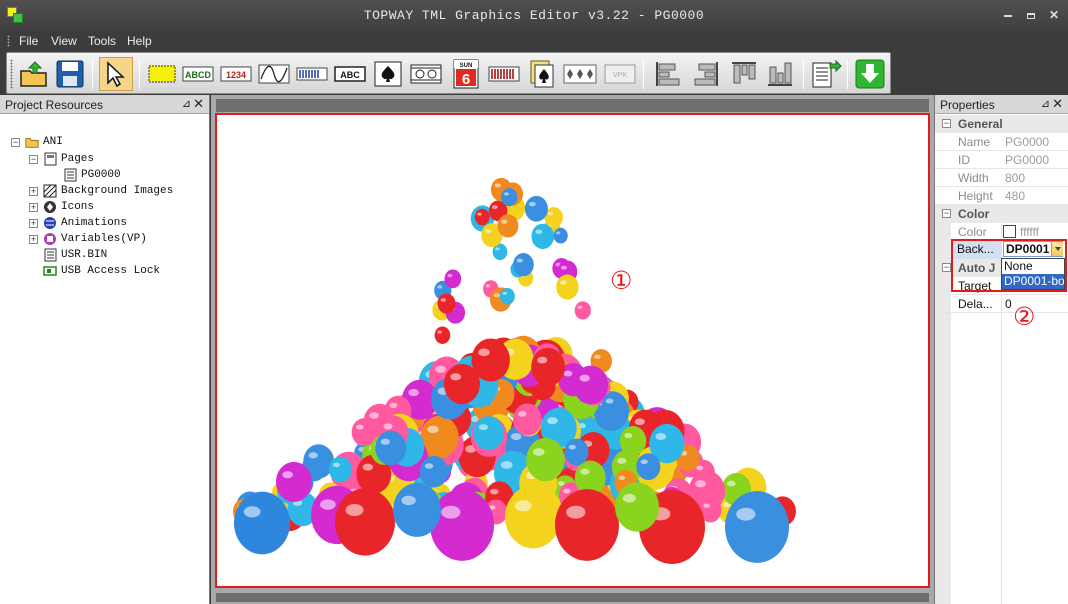  What do you see at coordinates (620, 74) in the screenshot?
I see `vpk-tool-button: VPK` at bounding box center [620, 74].